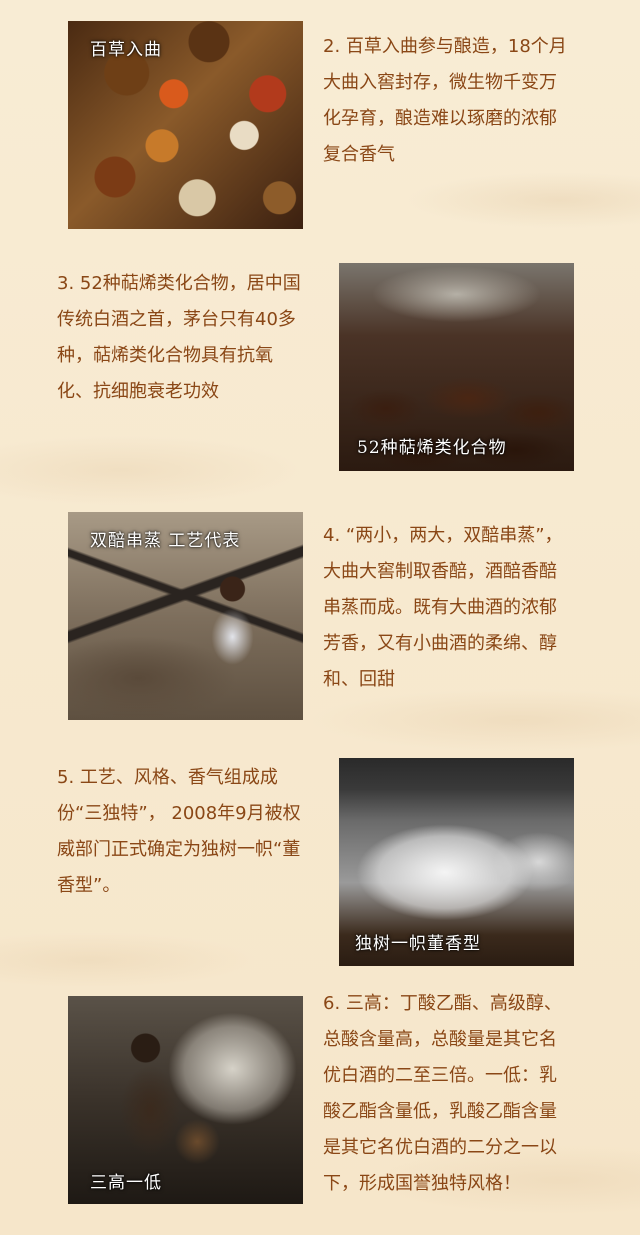  What do you see at coordinates (456, 367) in the screenshot?
I see `jars-photo: 52种萜烯类化合物` at bounding box center [456, 367].